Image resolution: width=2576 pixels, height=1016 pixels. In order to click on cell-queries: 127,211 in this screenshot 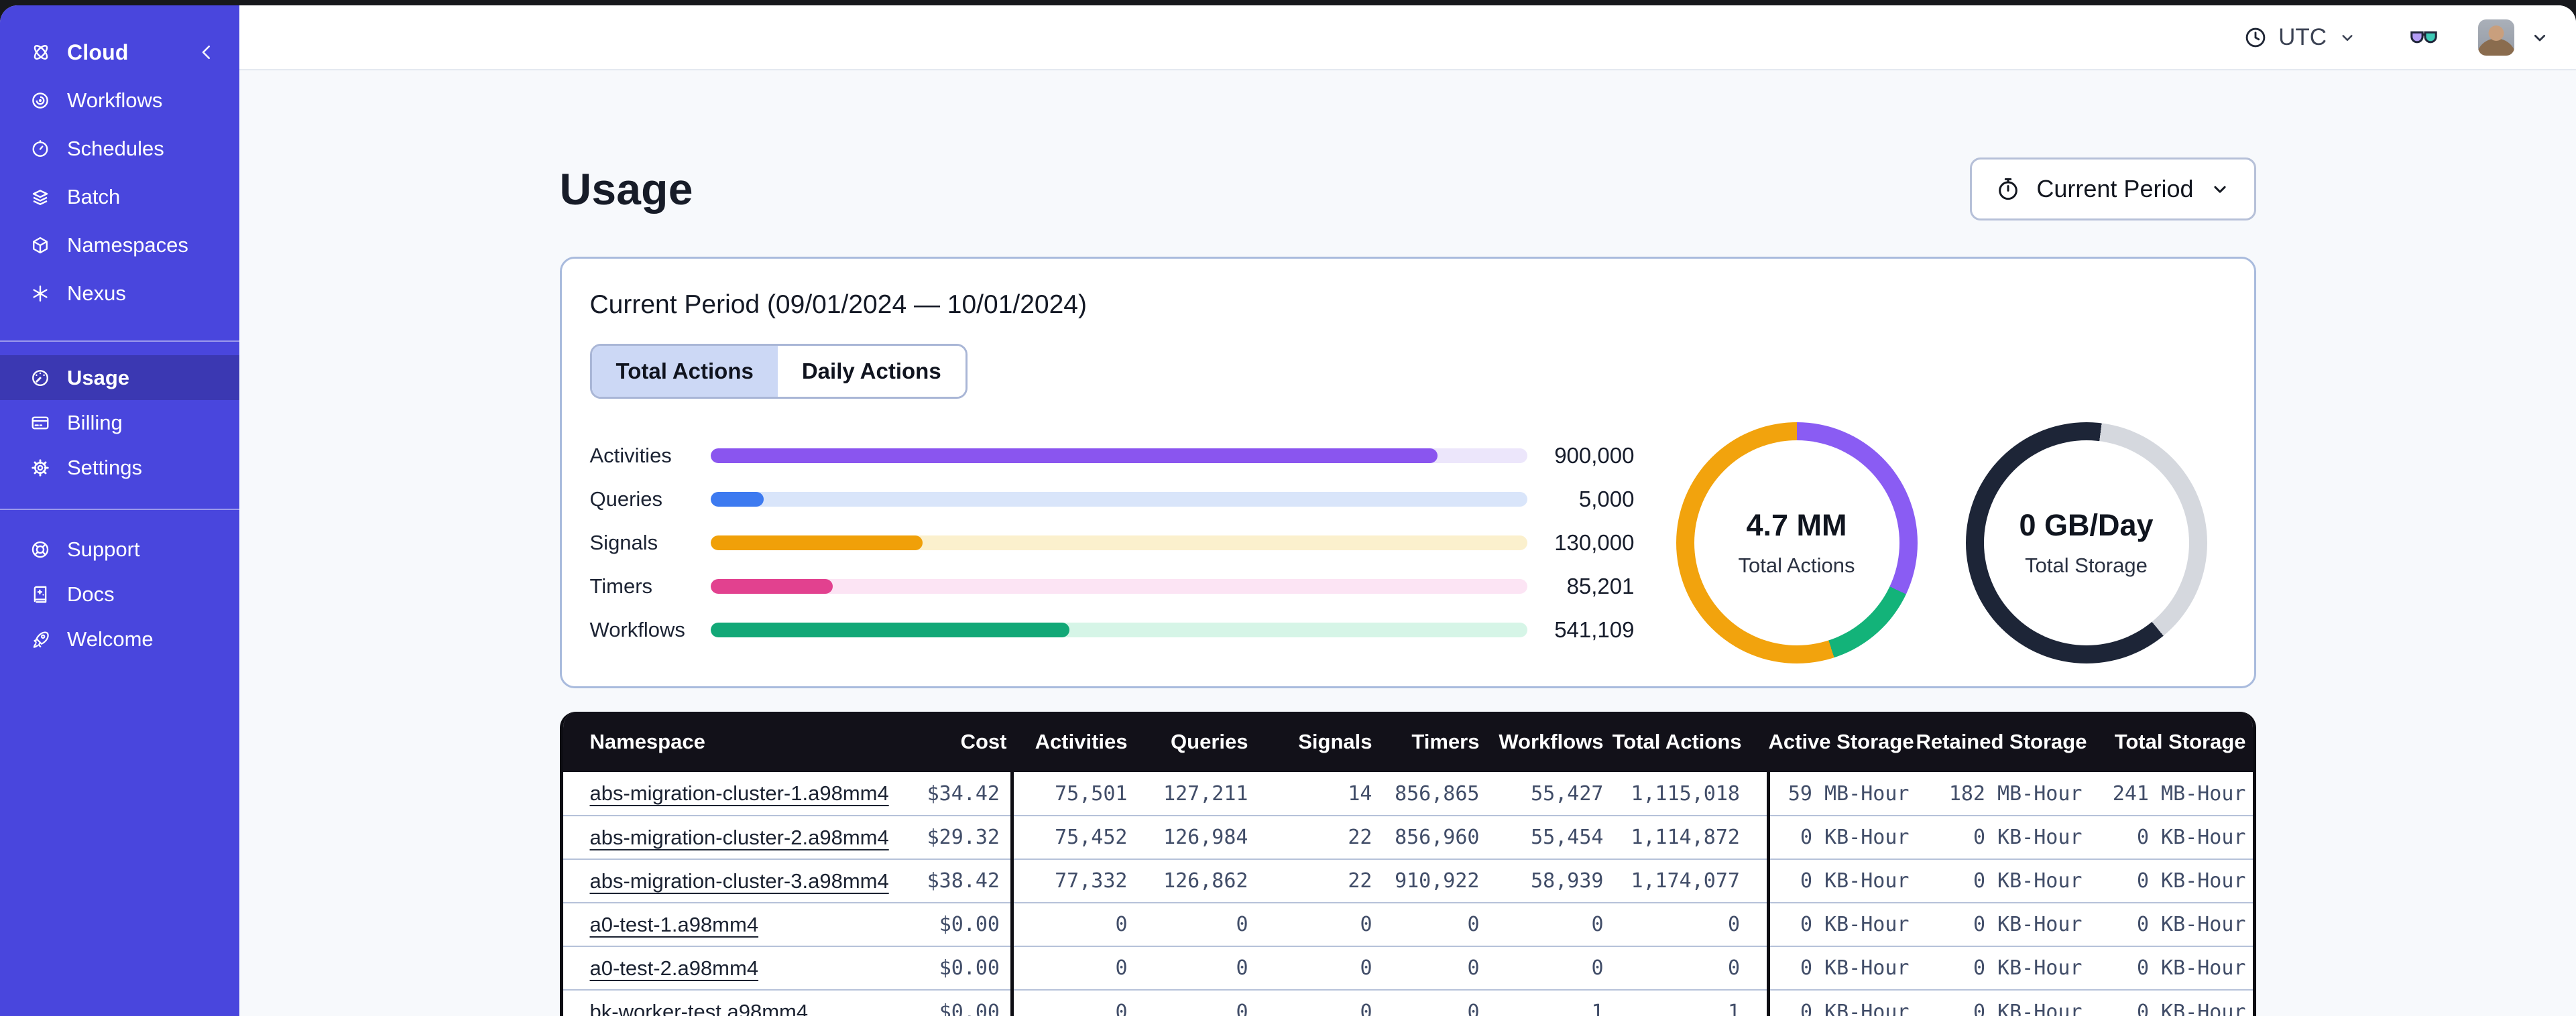, I will do `click(1193, 794)`.